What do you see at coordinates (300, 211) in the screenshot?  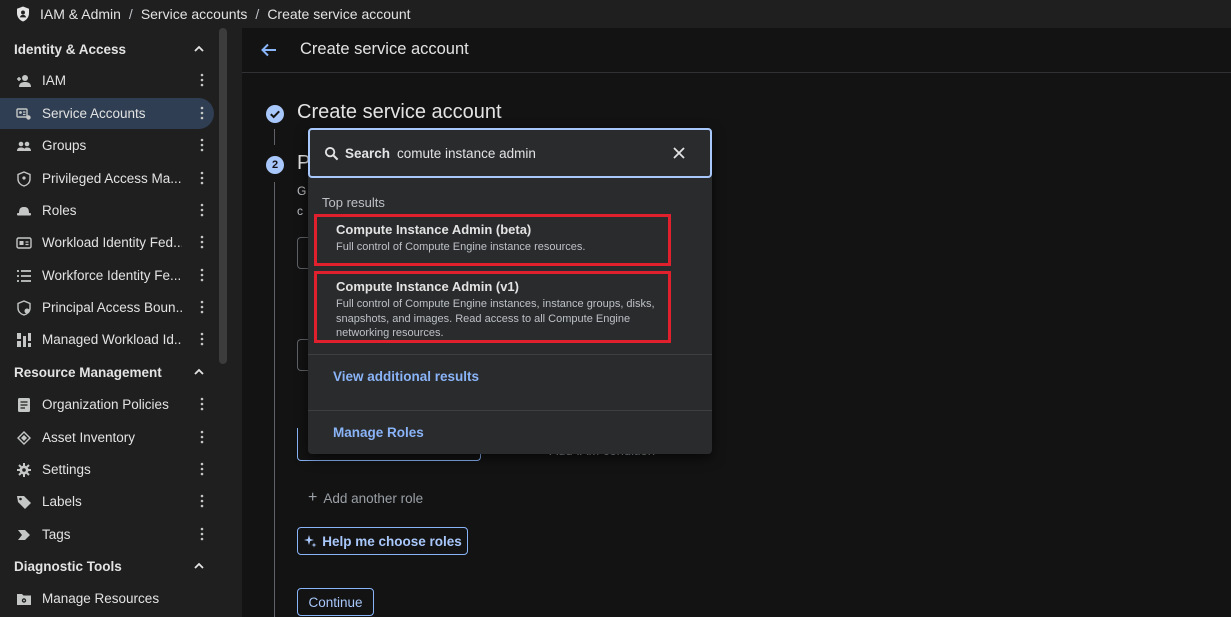 I see `description-line: c` at bounding box center [300, 211].